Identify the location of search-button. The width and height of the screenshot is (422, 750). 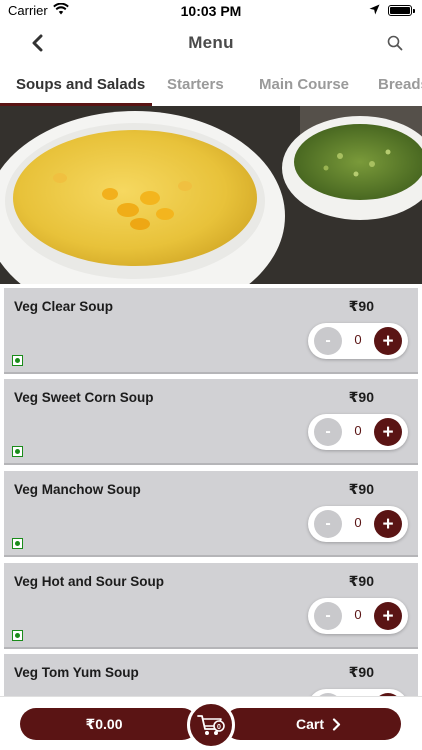
(395, 43).